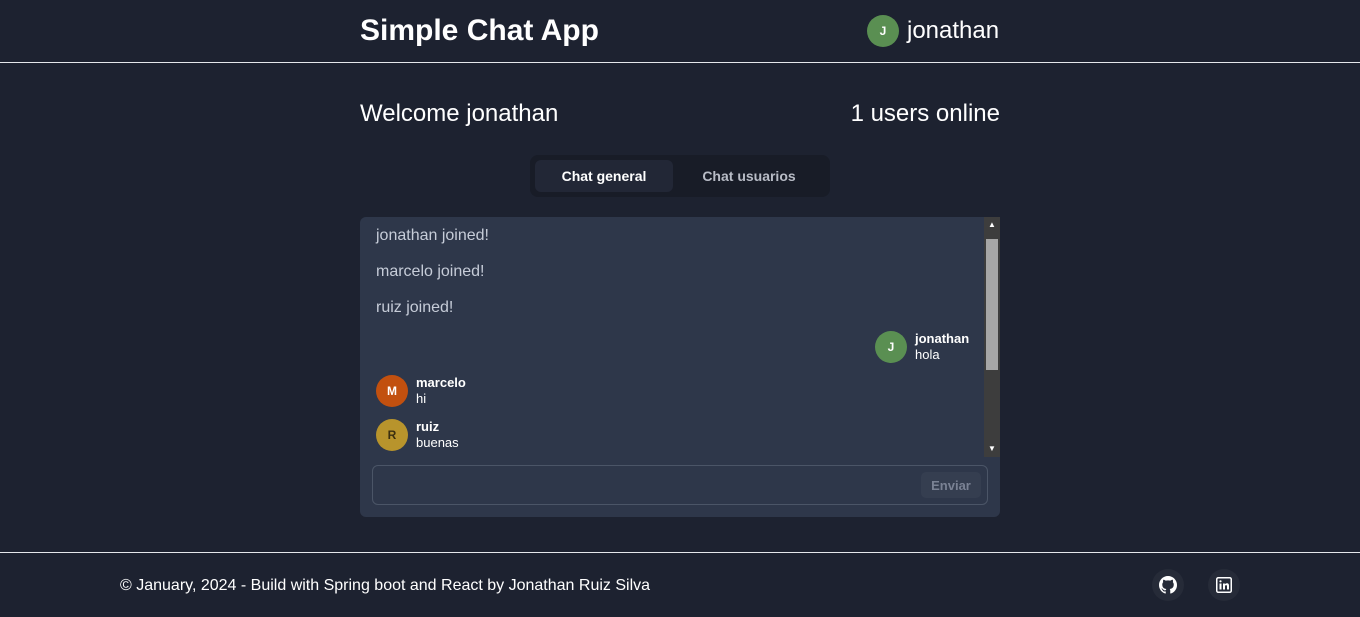  What do you see at coordinates (951, 485) in the screenshot?
I see `send-button: Enviar` at bounding box center [951, 485].